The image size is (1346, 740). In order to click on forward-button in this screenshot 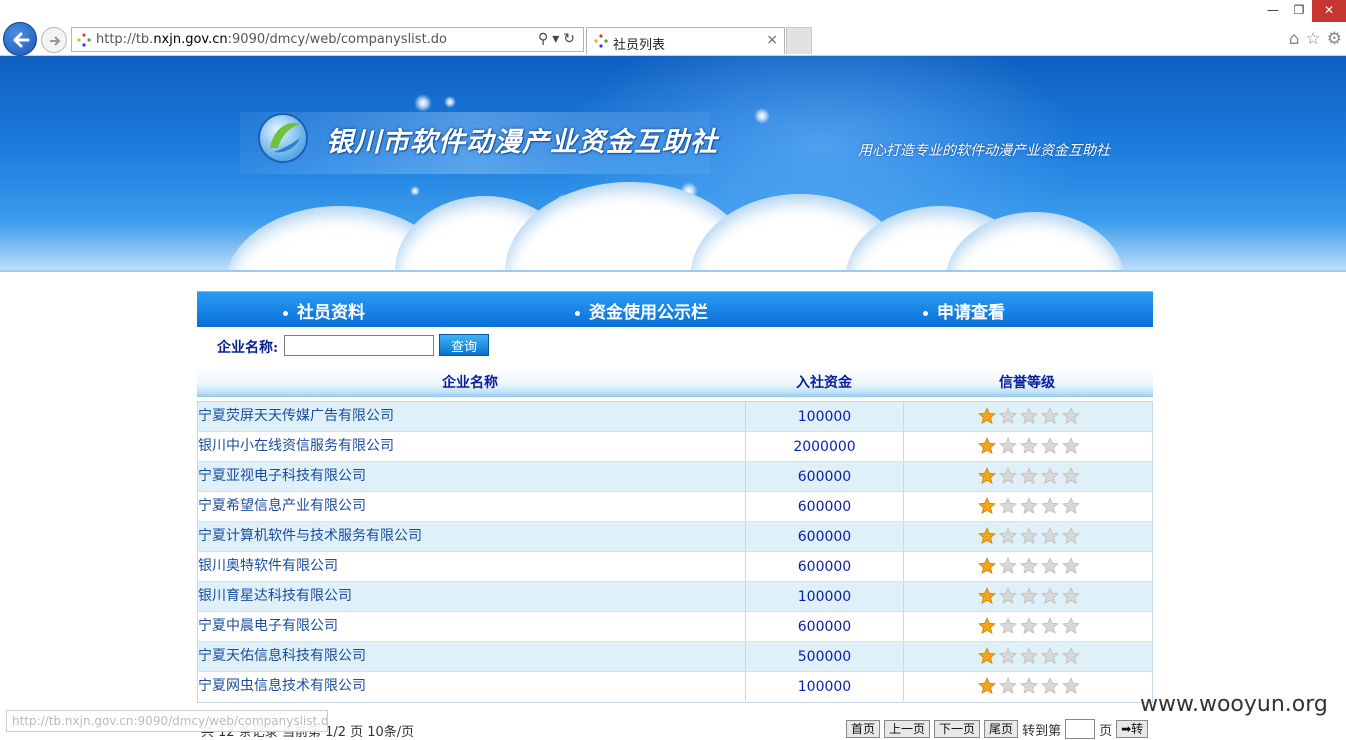, I will do `click(54, 40)`.